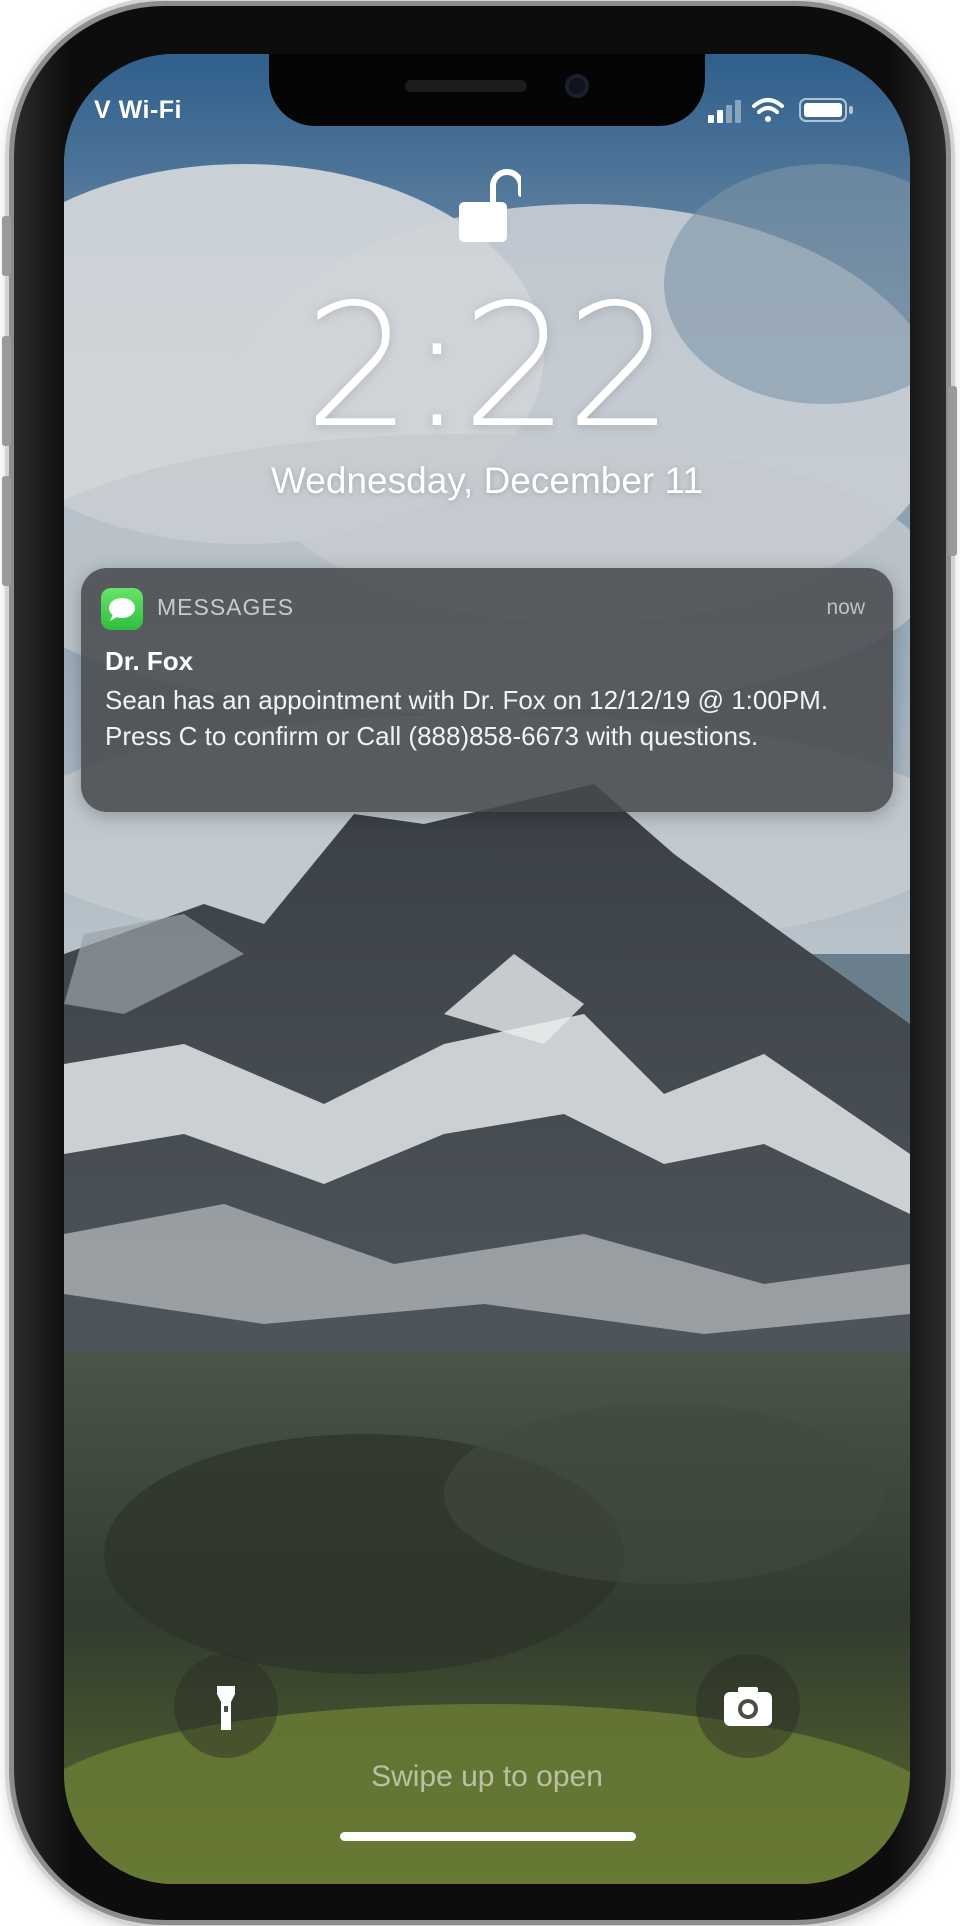 Image resolution: width=960 pixels, height=1926 pixels. What do you see at coordinates (138, 110) in the screenshot?
I see `carrier-label: V Wi-Fi` at bounding box center [138, 110].